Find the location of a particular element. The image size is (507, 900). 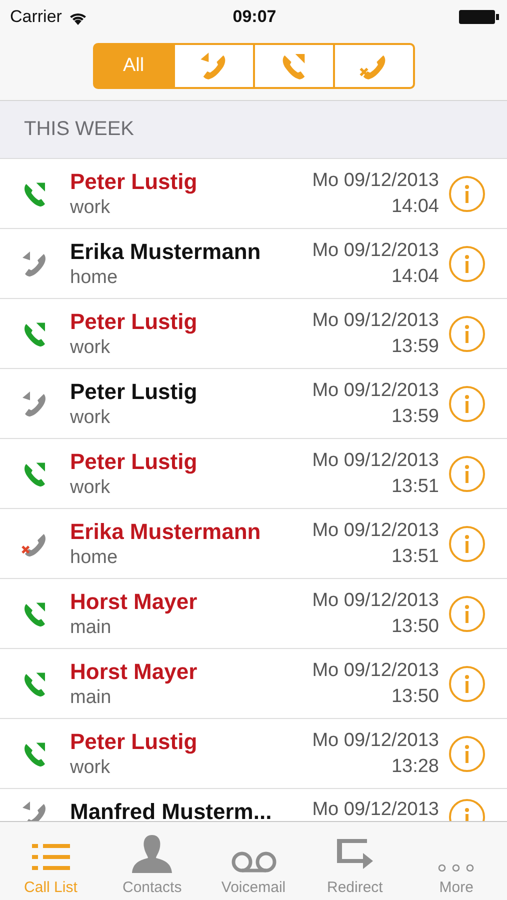

status-time: 09:07 is located at coordinates (254, 17).